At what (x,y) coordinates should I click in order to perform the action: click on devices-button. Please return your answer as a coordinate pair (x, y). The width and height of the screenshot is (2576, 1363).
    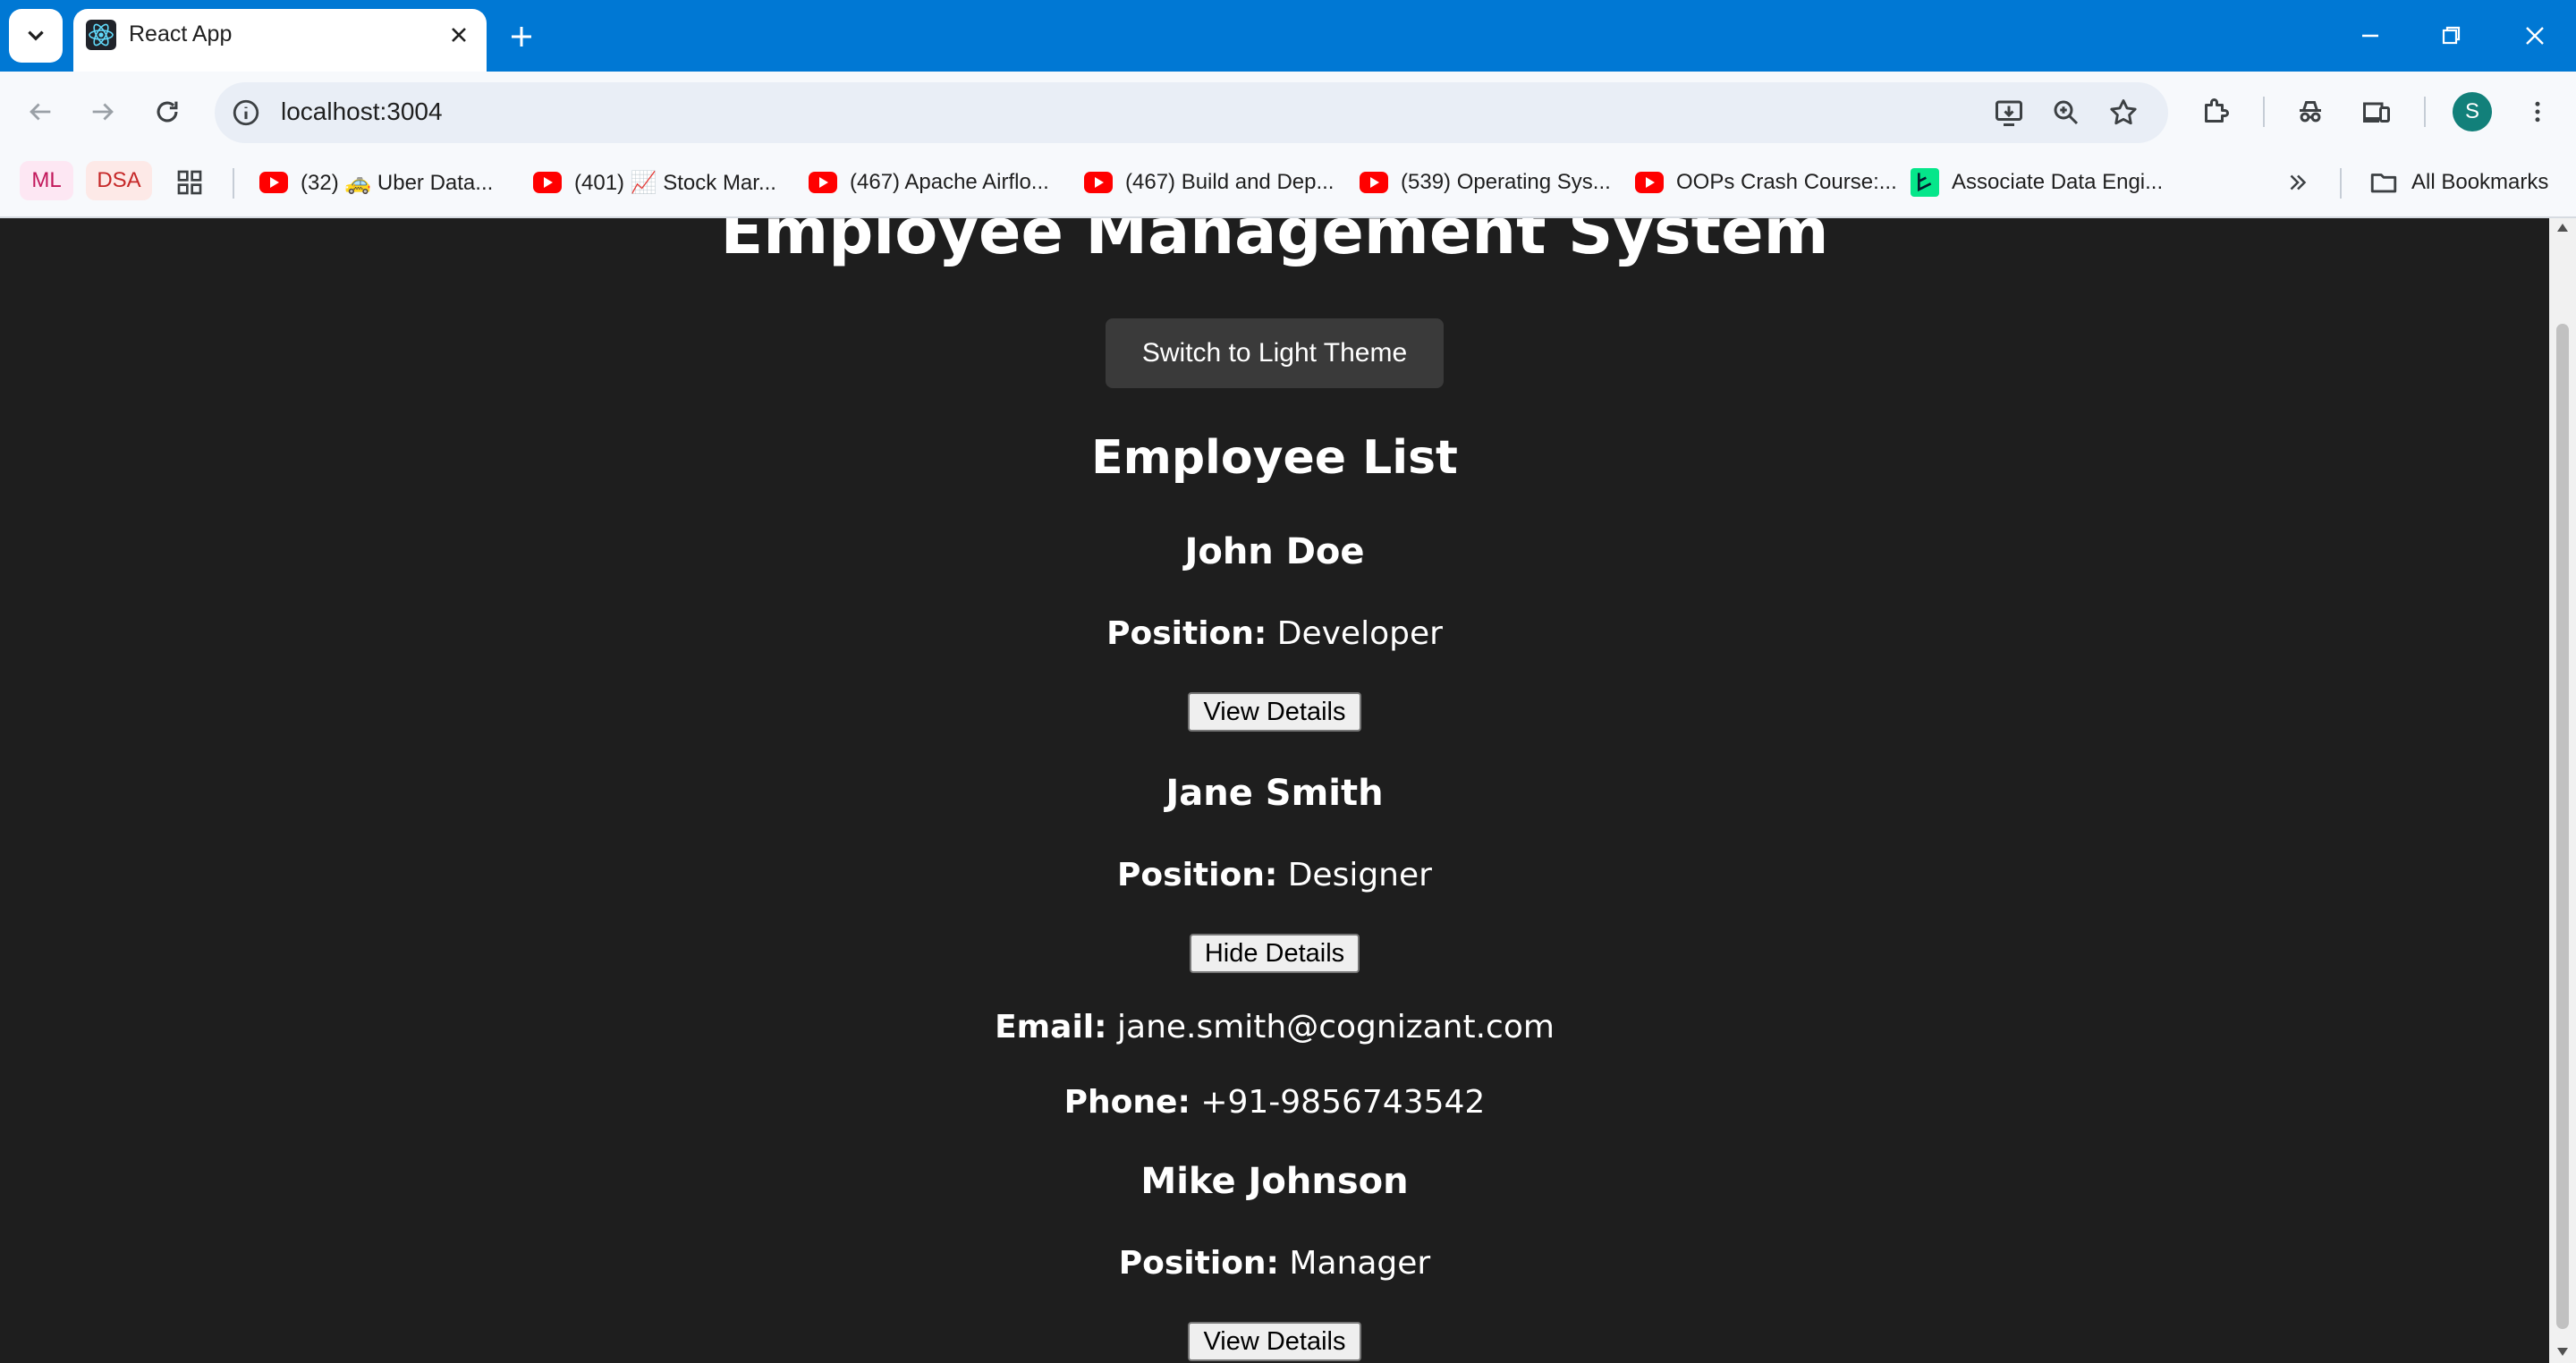
    Looking at the image, I should click on (2376, 111).